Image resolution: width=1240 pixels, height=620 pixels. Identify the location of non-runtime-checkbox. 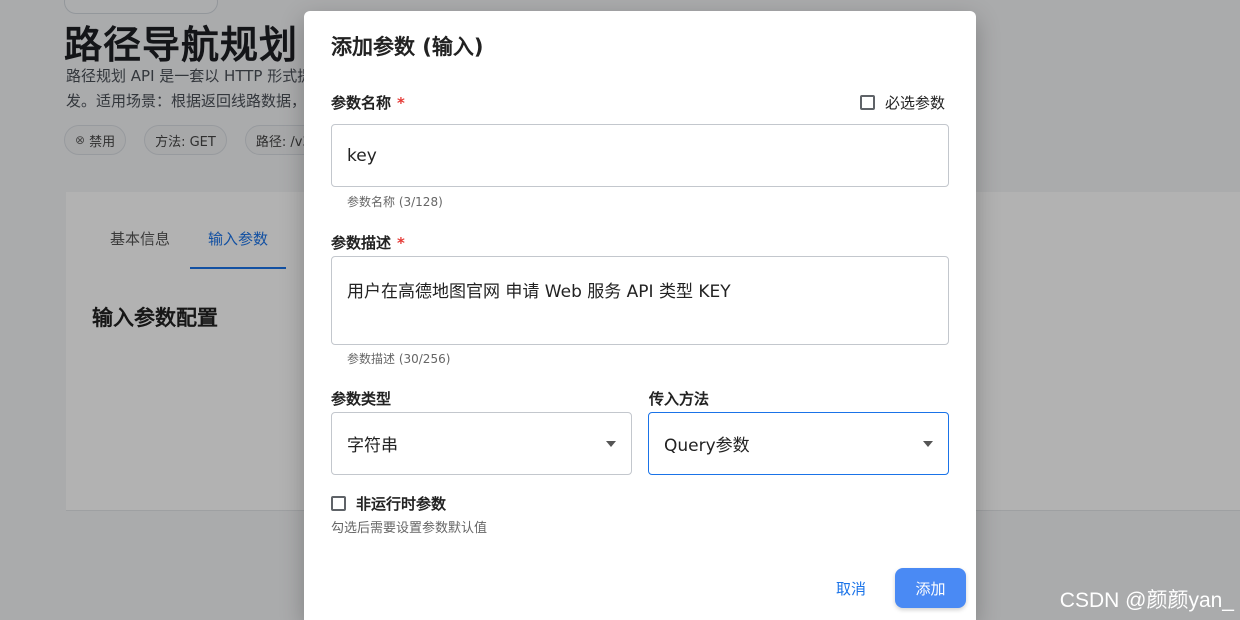
(338, 503).